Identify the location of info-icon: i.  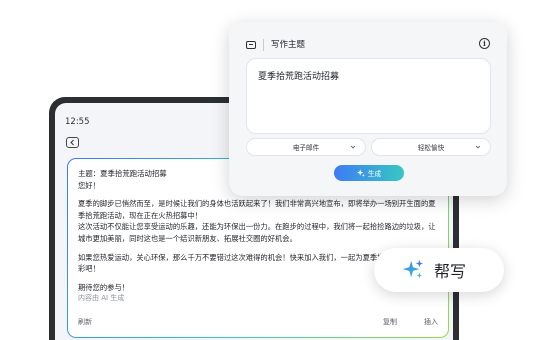
(484, 43).